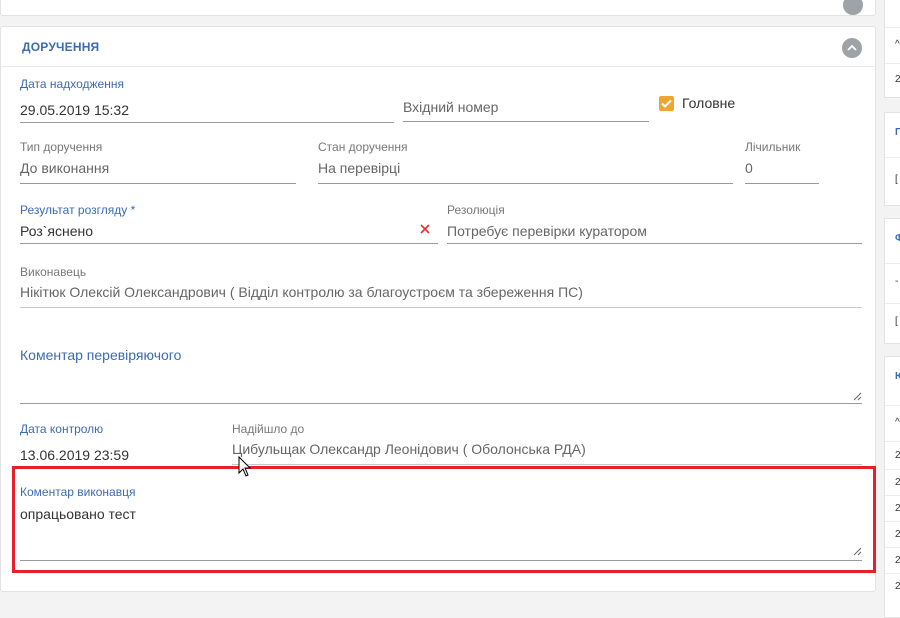 The height and width of the screenshot is (618, 900). I want to click on right-card-1-row: 2, so click(892, 80).